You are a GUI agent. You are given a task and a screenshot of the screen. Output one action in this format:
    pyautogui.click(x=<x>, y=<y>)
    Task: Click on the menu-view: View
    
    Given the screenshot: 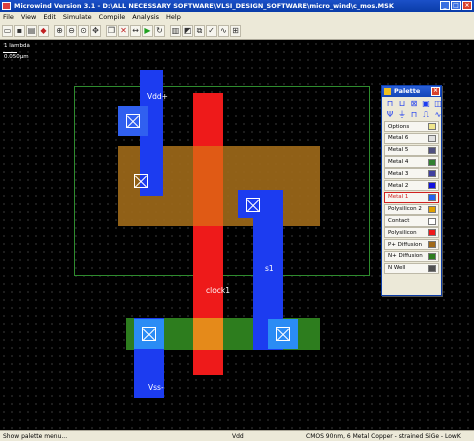 What is the action you would take?
    pyautogui.click(x=28, y=17)
    